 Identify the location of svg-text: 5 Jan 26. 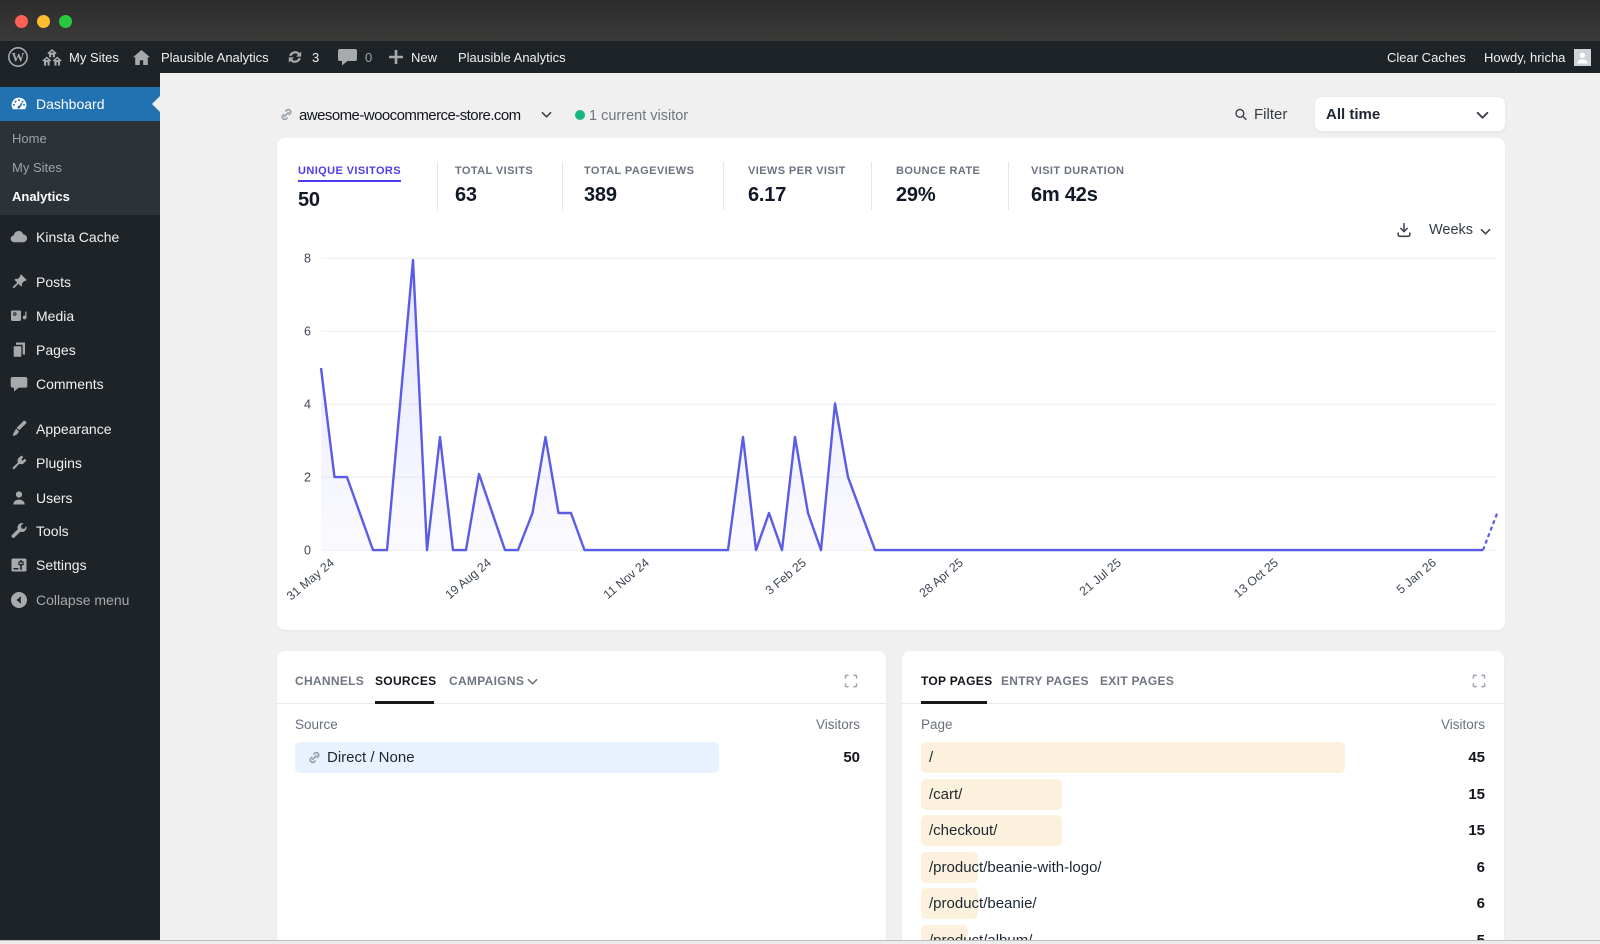
(1416, 575).